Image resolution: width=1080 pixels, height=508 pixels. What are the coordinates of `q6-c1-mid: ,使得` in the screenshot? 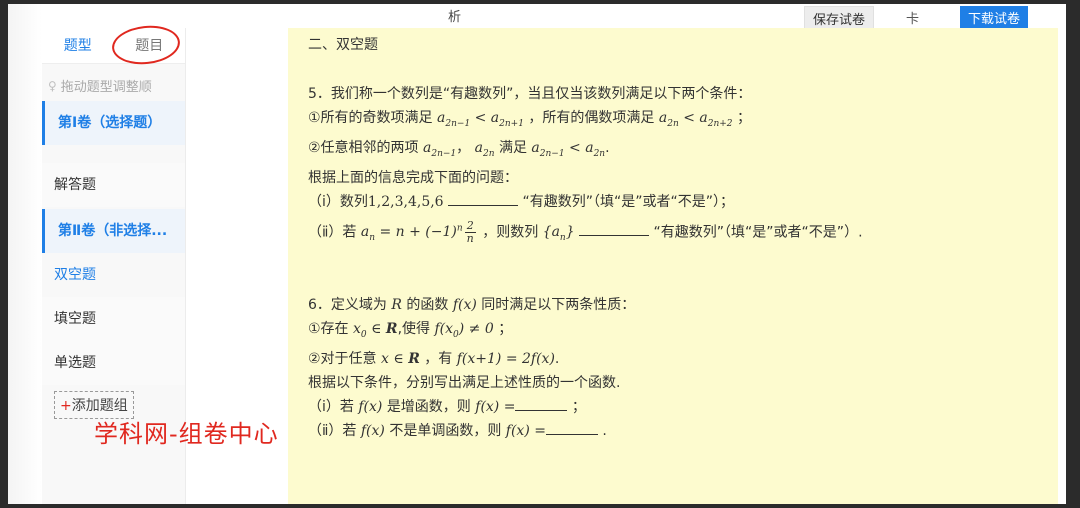 It's located at (414, 329).